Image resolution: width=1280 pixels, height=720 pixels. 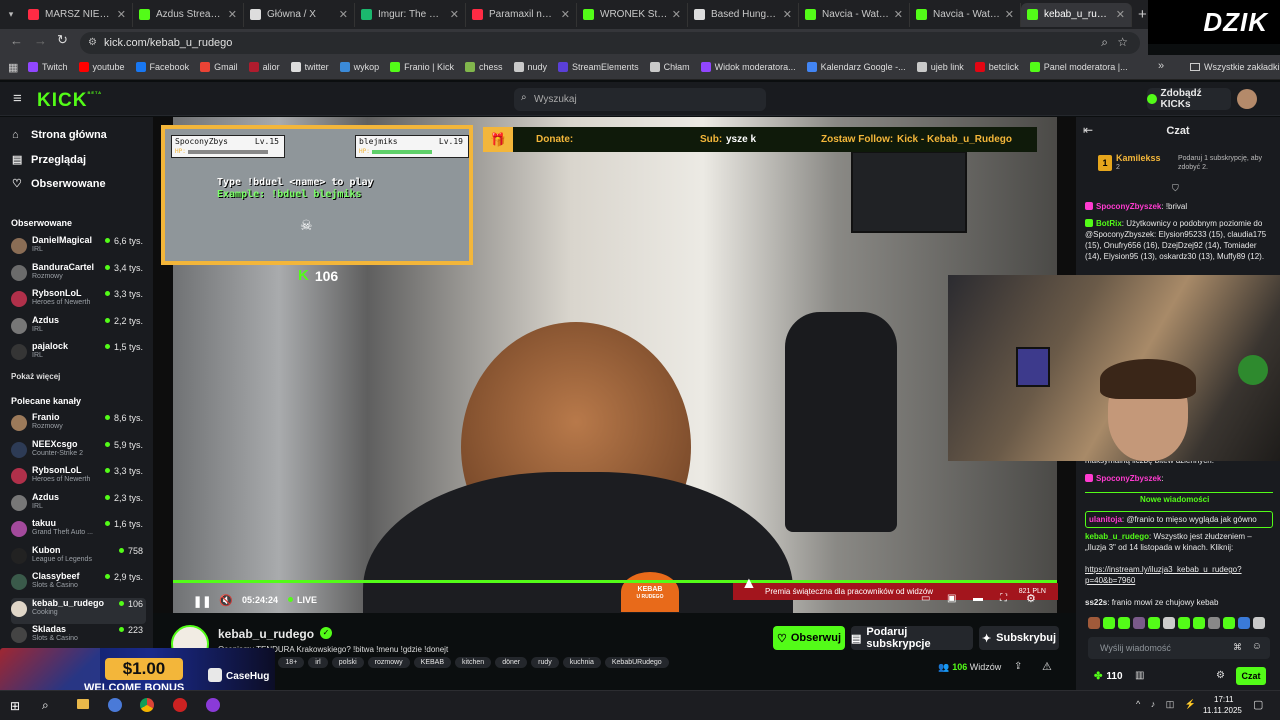 I want to click on back-arrow-icon: ←, so click(x=16, y=40).